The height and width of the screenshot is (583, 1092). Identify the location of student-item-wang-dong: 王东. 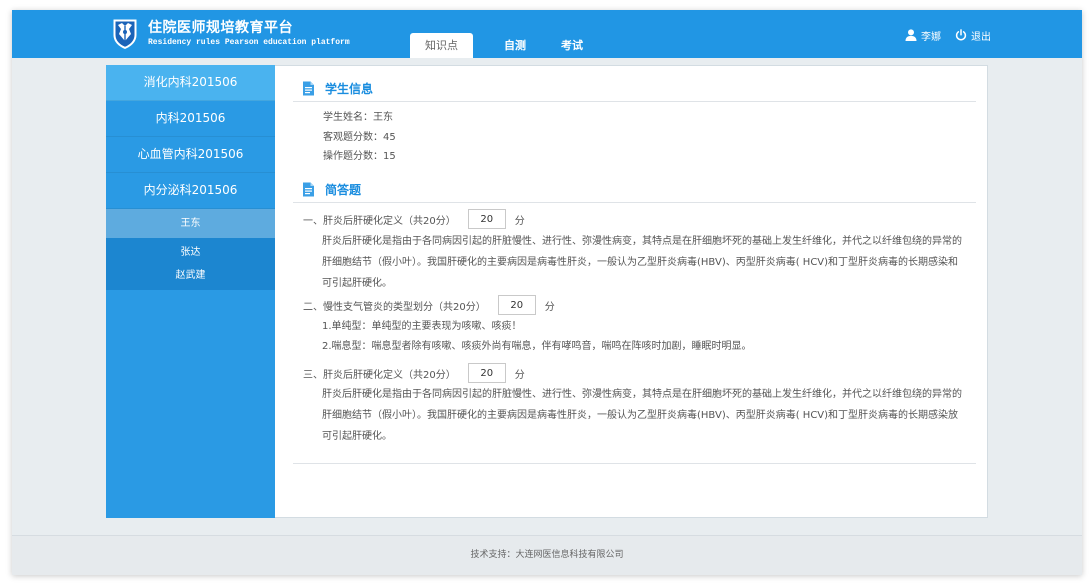
(190, 223).